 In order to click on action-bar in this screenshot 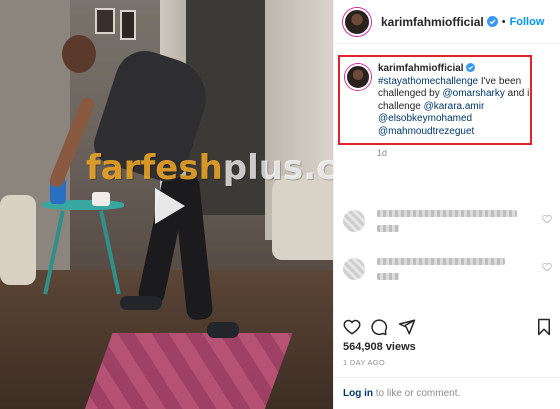, I will do `click(449, 328)`.